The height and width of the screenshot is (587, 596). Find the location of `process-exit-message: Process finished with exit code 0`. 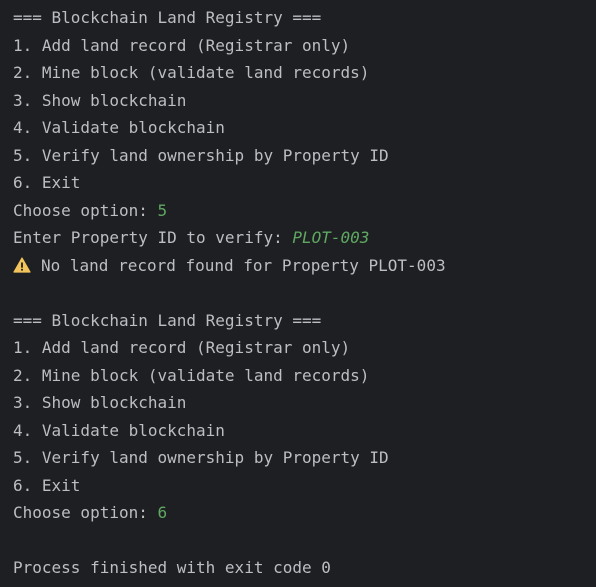

process-exit-message: Process finished with exit code 0 is located at coordinates (172, 567).